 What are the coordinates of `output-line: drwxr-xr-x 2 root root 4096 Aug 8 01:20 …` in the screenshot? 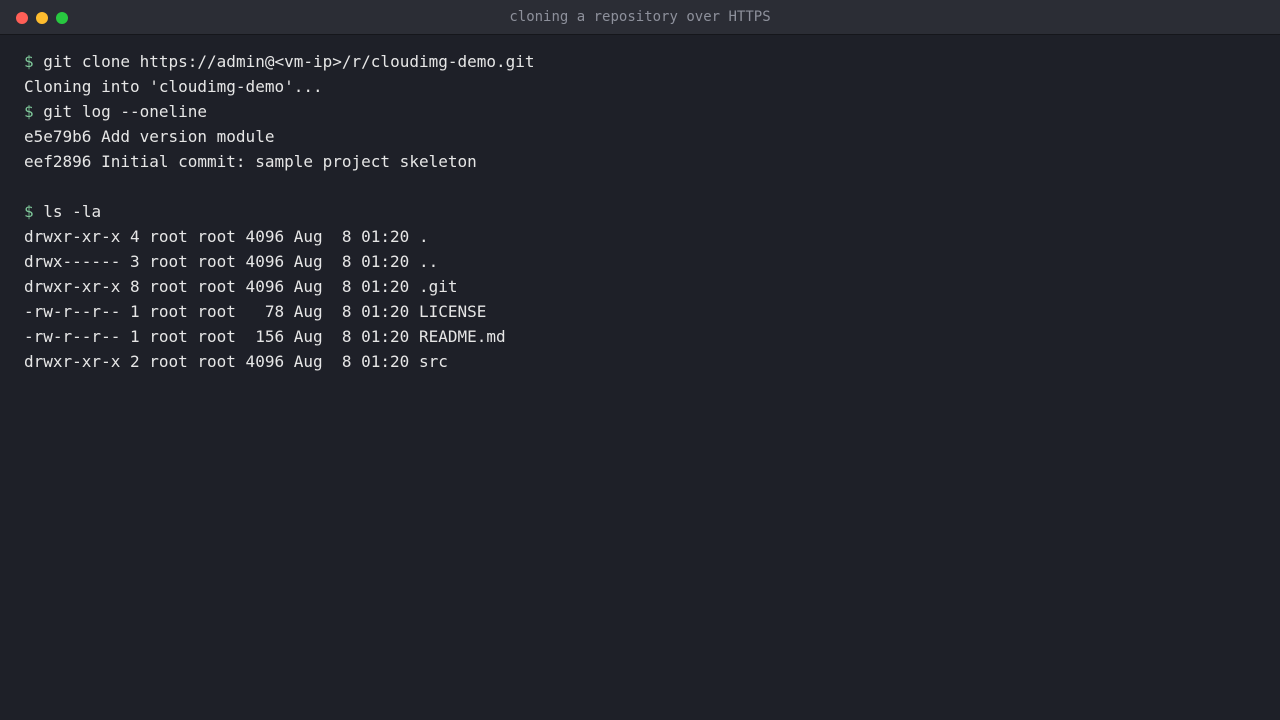 It's located at (236, 361).